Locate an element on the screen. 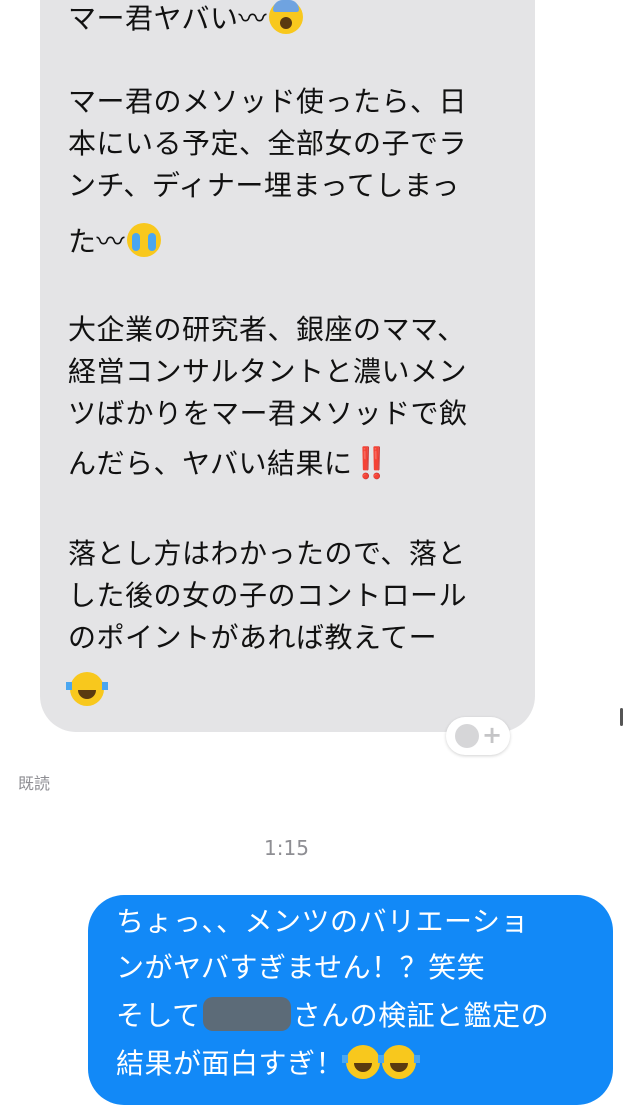 This screenshot has width=623, height=1105. message-line is located at coordinates (87, 690).